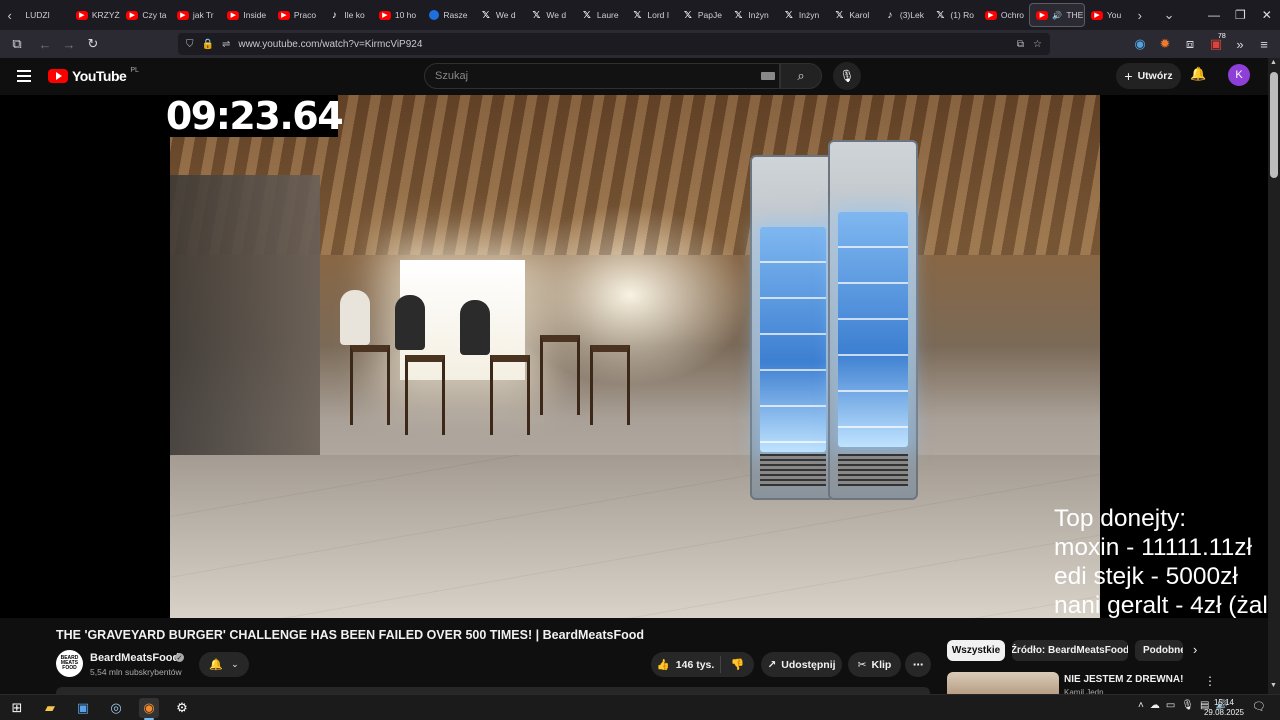 This screenshot has height=720, width=1280. Describe the element at coordinates (69, 663) in the screenshot. I see `channel-avatar: BEARD MEATS FOOD` at that location.